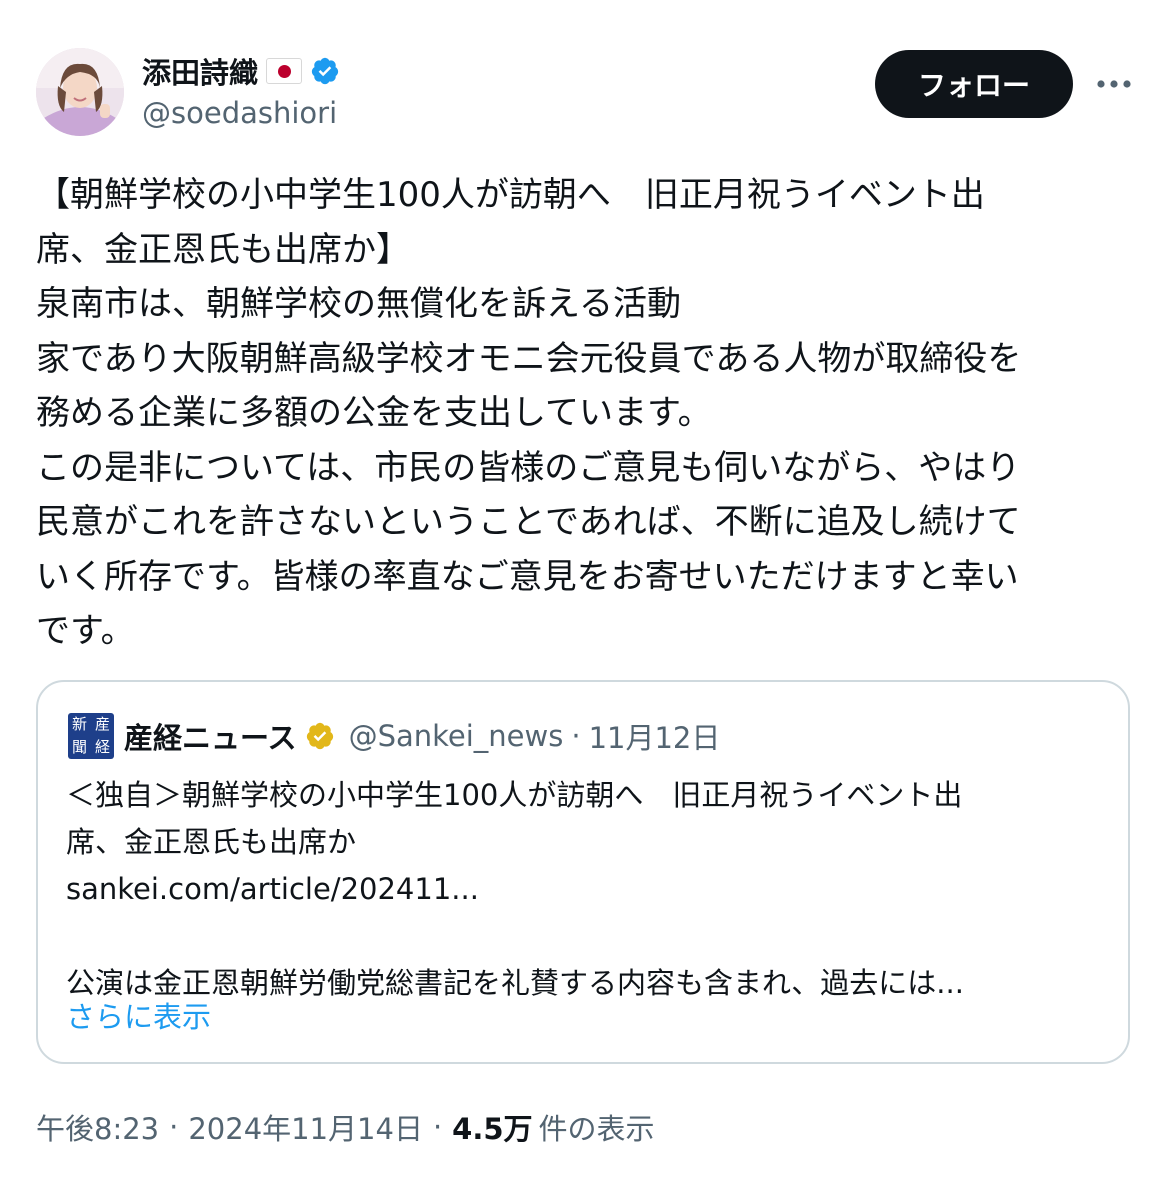  Describe the element at coordinates (284, 71) in the screenshot. I see `japan-flag-icon` at that location.